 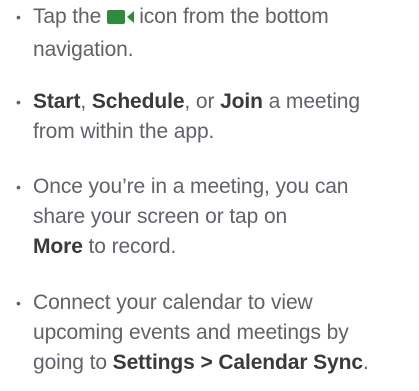 What do you see at coordinates (138, 101) in the screenshot?
I see `bold-schedule: Schedule` at bounding box center [138, 101].